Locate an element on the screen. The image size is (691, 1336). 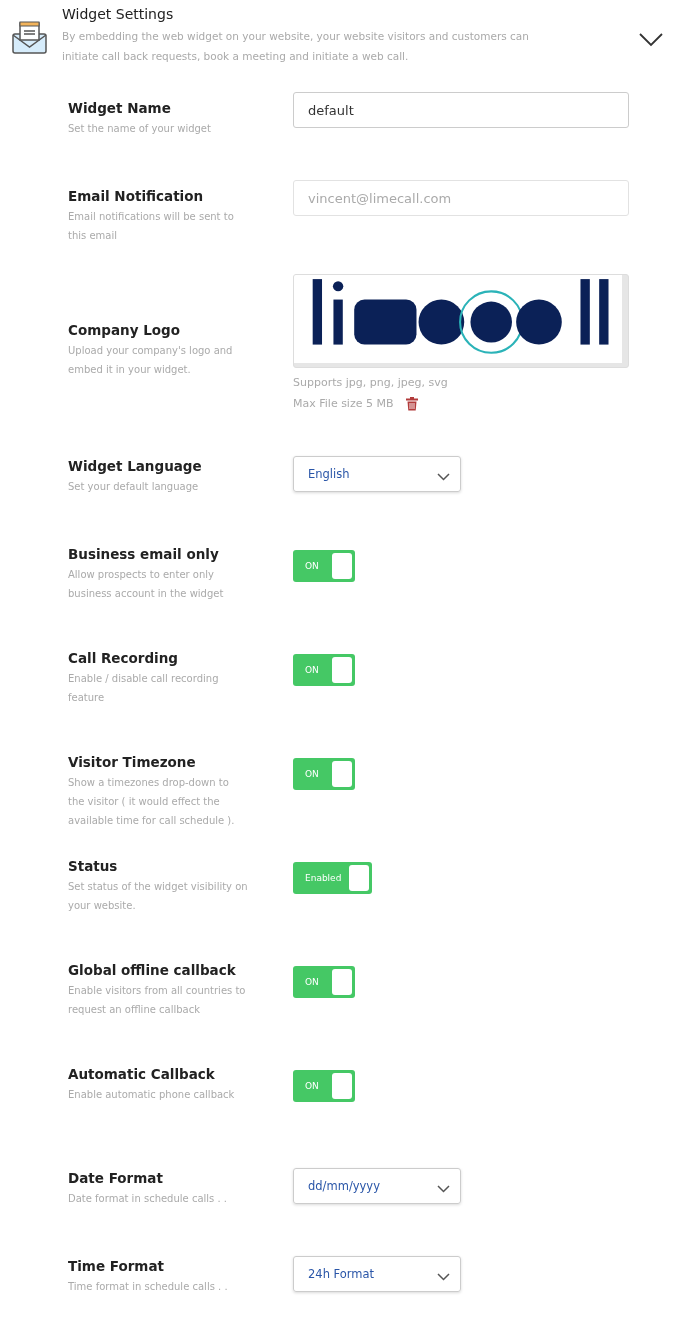
field-label: Business email only is located at coordinates (144, 554).